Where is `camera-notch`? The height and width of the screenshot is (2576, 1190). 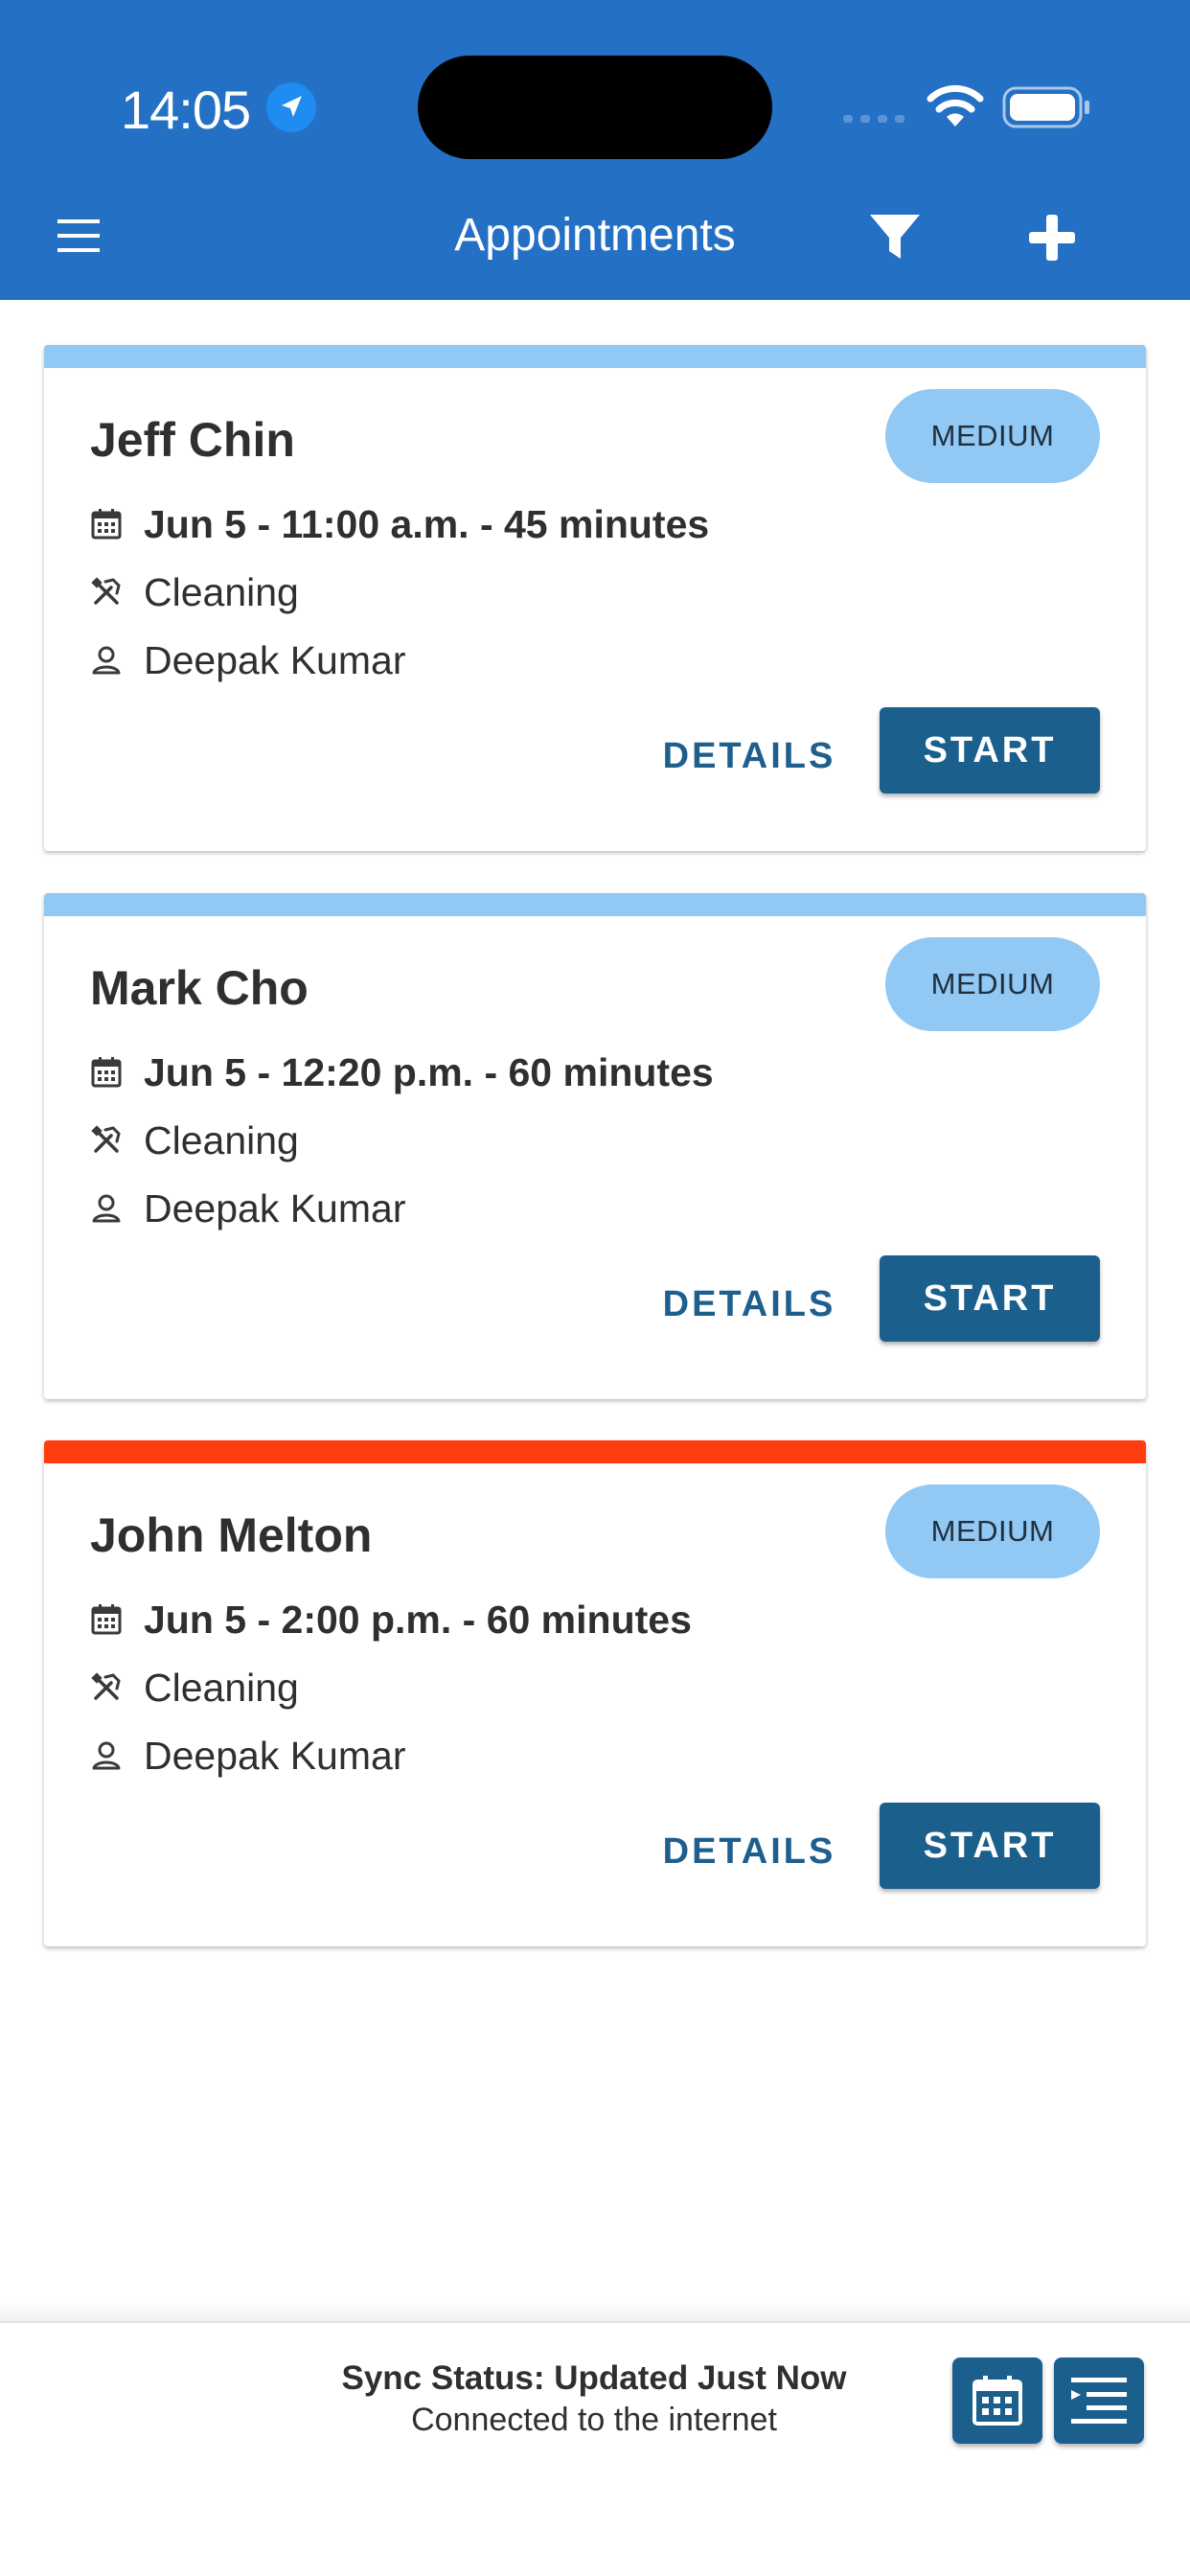
camera-notch is located at coordinates (595, 107).